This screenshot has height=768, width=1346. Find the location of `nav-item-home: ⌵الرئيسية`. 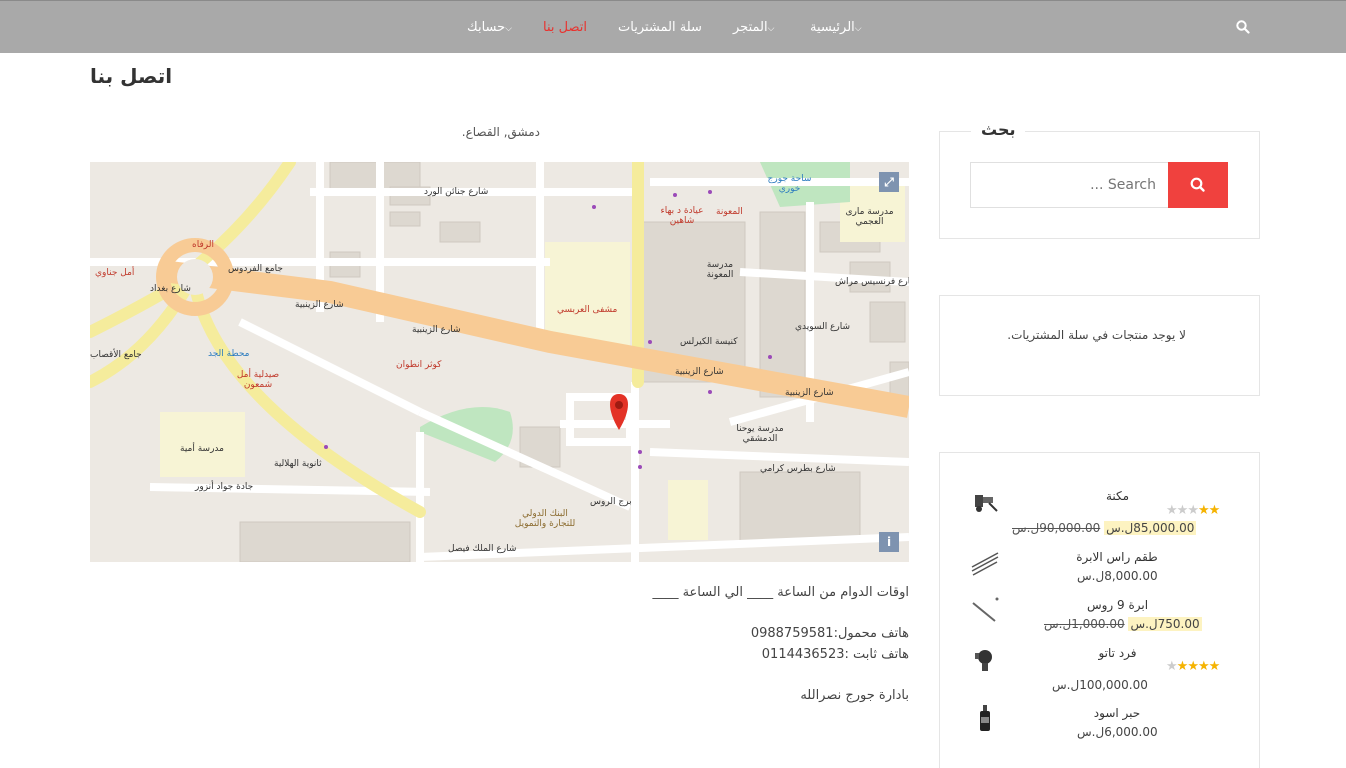

nav-item-home: ⌵الرئيسية is located at coordinates (837, 27).